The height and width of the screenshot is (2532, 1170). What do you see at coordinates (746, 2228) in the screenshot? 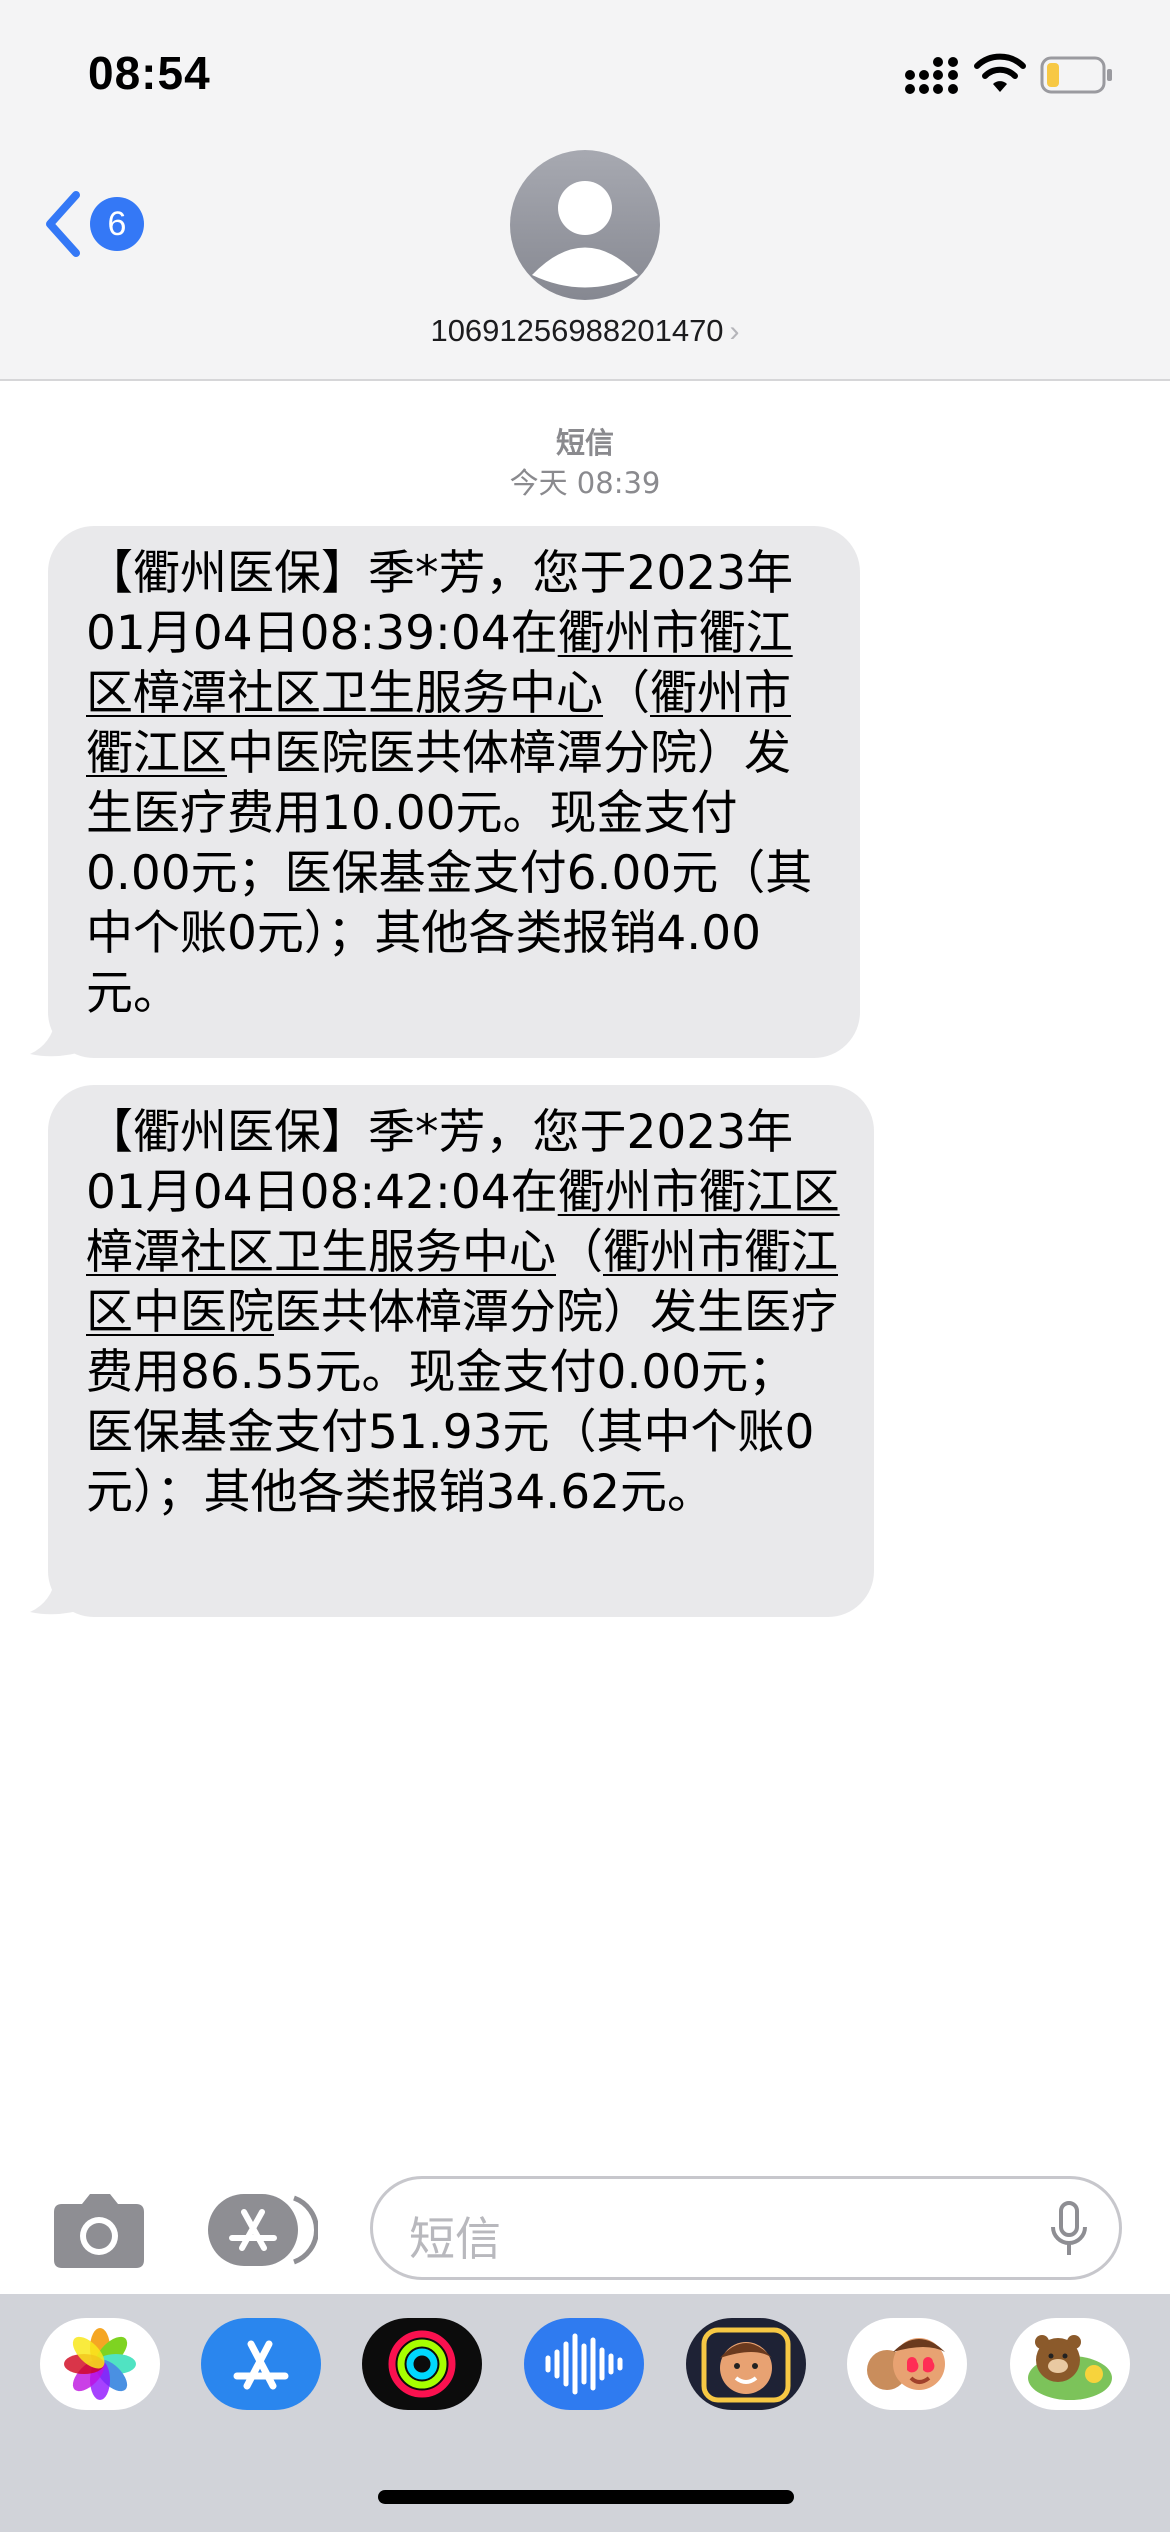
I see `message-input: 短信` at bounding box center [746, 2228].